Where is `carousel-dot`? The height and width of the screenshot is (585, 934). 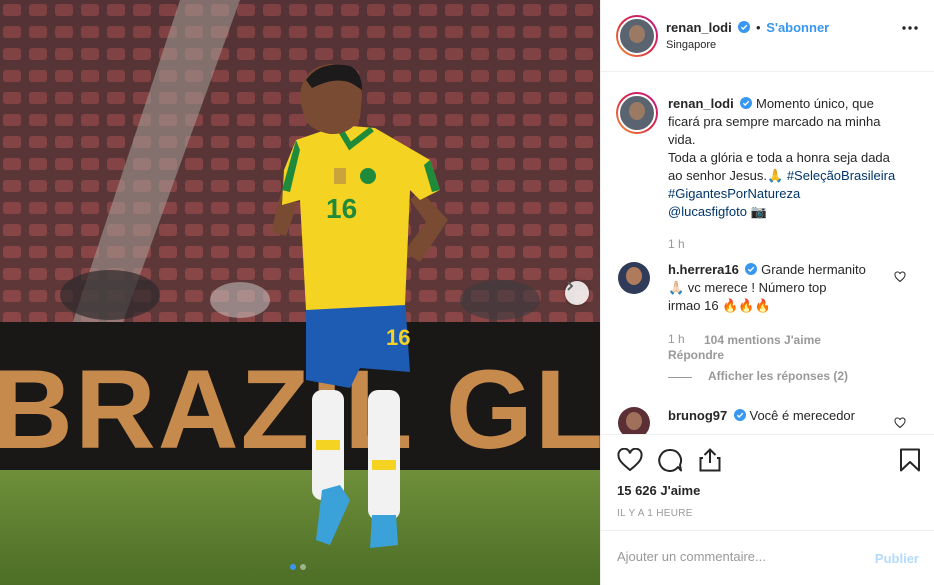 carousel-dot is located at coordinates (303, 567).